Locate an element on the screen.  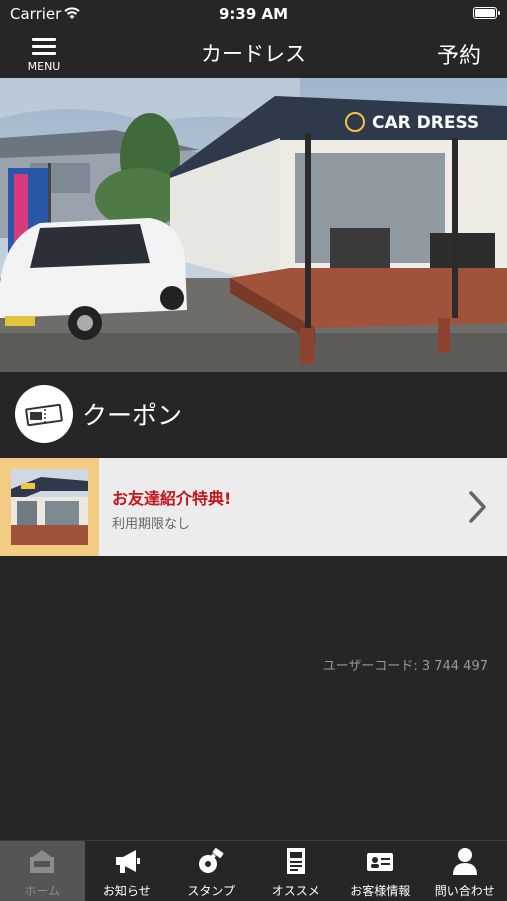
page-title: カードレス is located at coordinates (253, 53).